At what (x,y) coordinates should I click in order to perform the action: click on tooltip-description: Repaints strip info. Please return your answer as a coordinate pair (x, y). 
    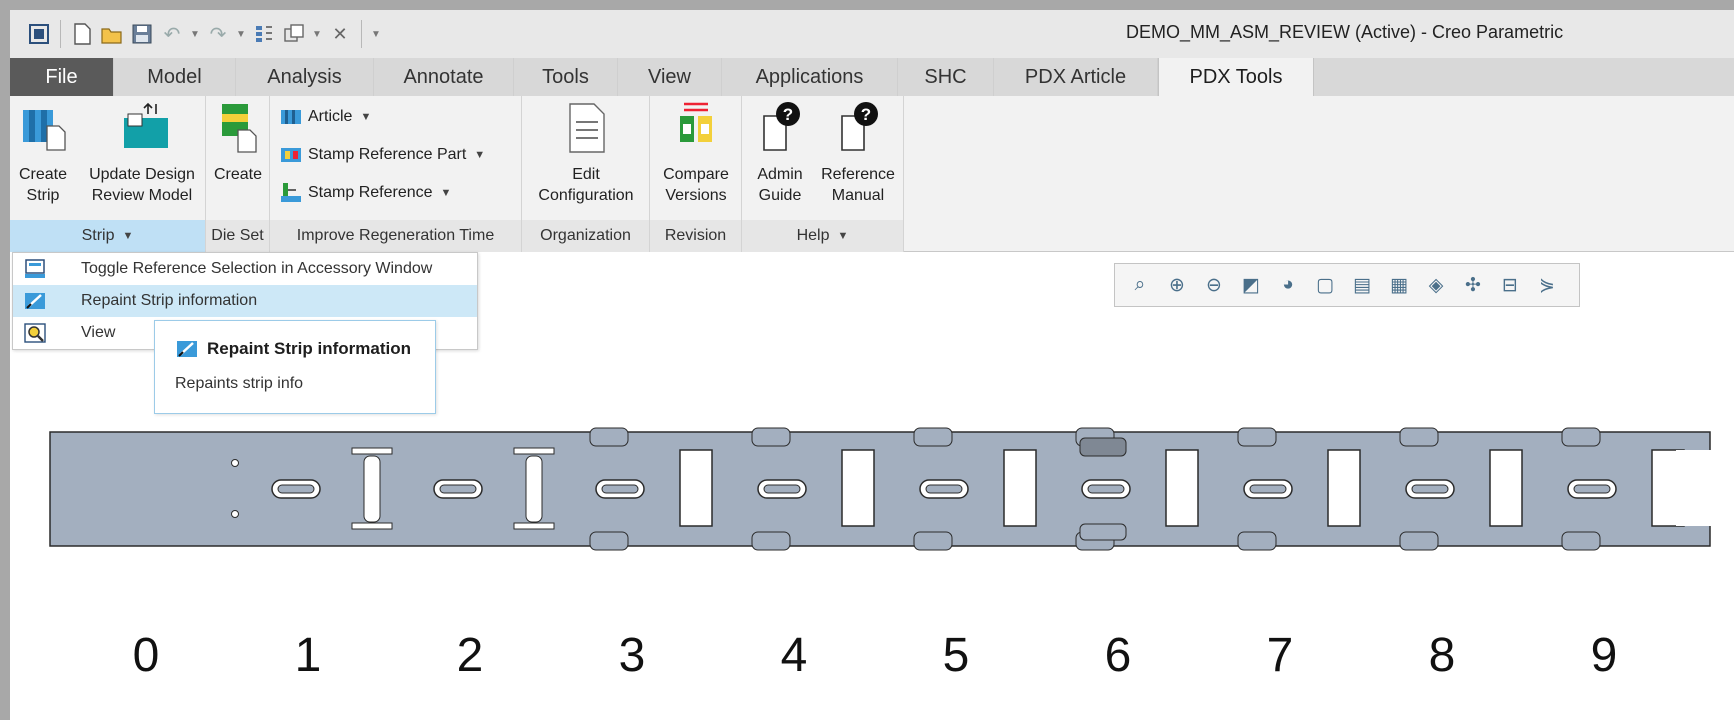
    Looking at the image, I should click on (239, 383).